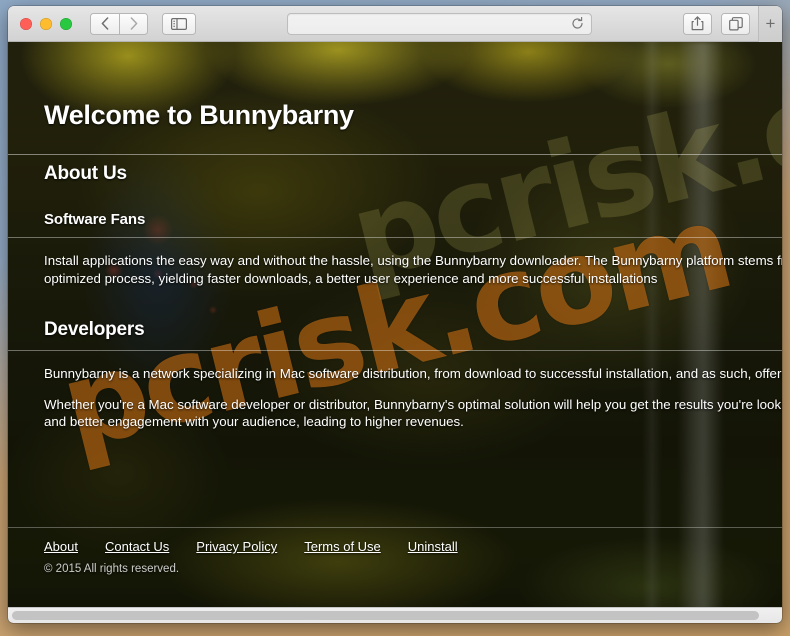 The image size is (790, 636). I want to click on address-bar, so click(439, 23).